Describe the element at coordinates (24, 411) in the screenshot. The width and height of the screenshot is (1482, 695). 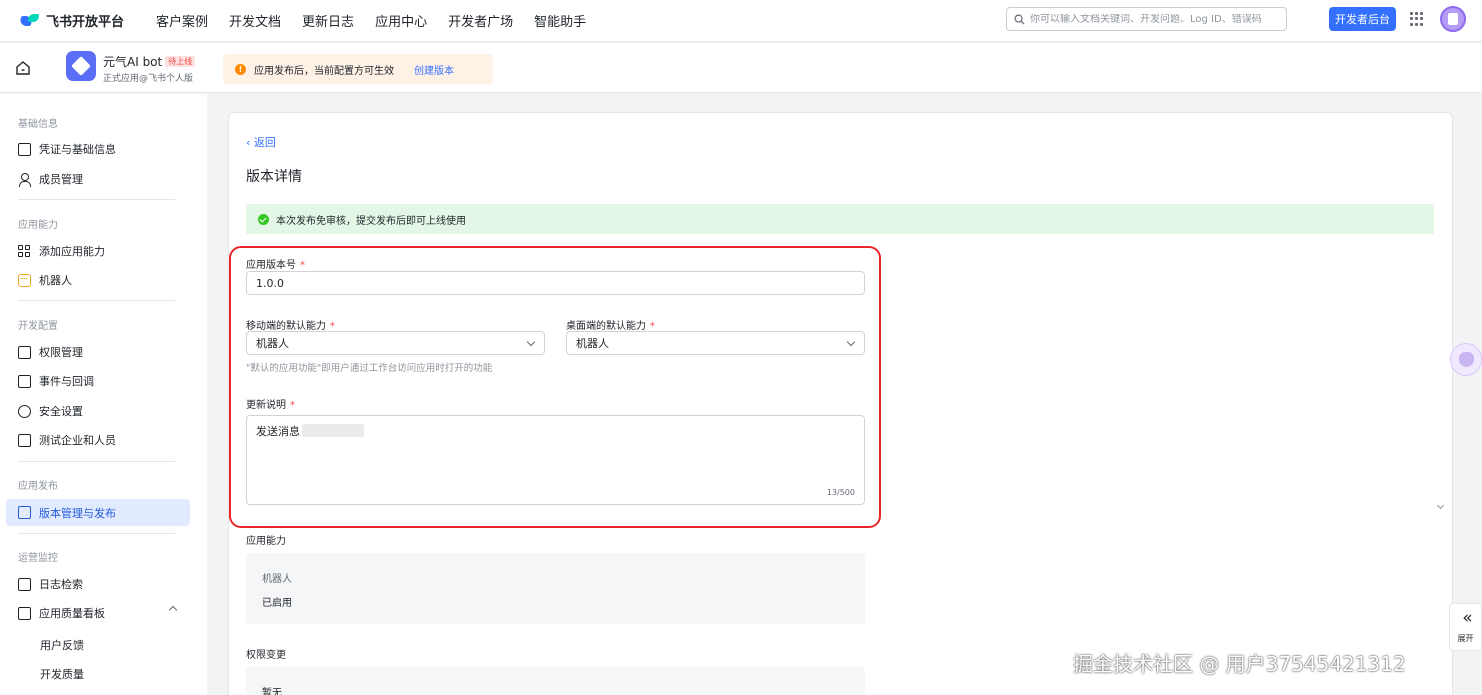
I see `shield-icon` at that location.